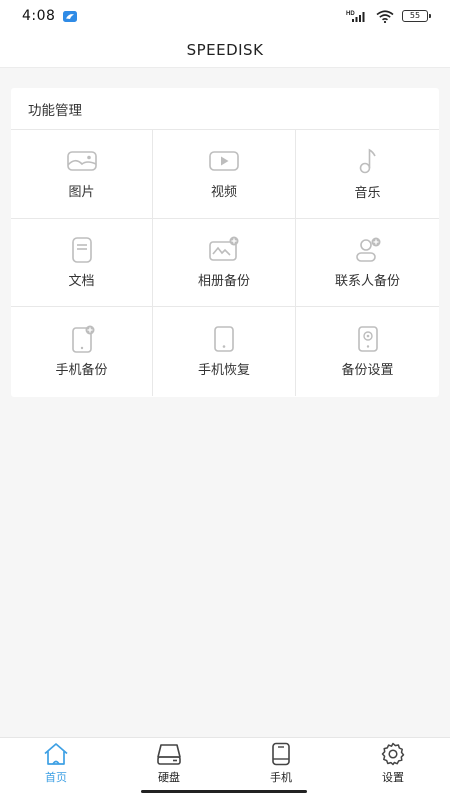  What do you see at coordinates (224, 248) in the screenshot?
I see `album-backup-icon` at bounding box center [224, 248].